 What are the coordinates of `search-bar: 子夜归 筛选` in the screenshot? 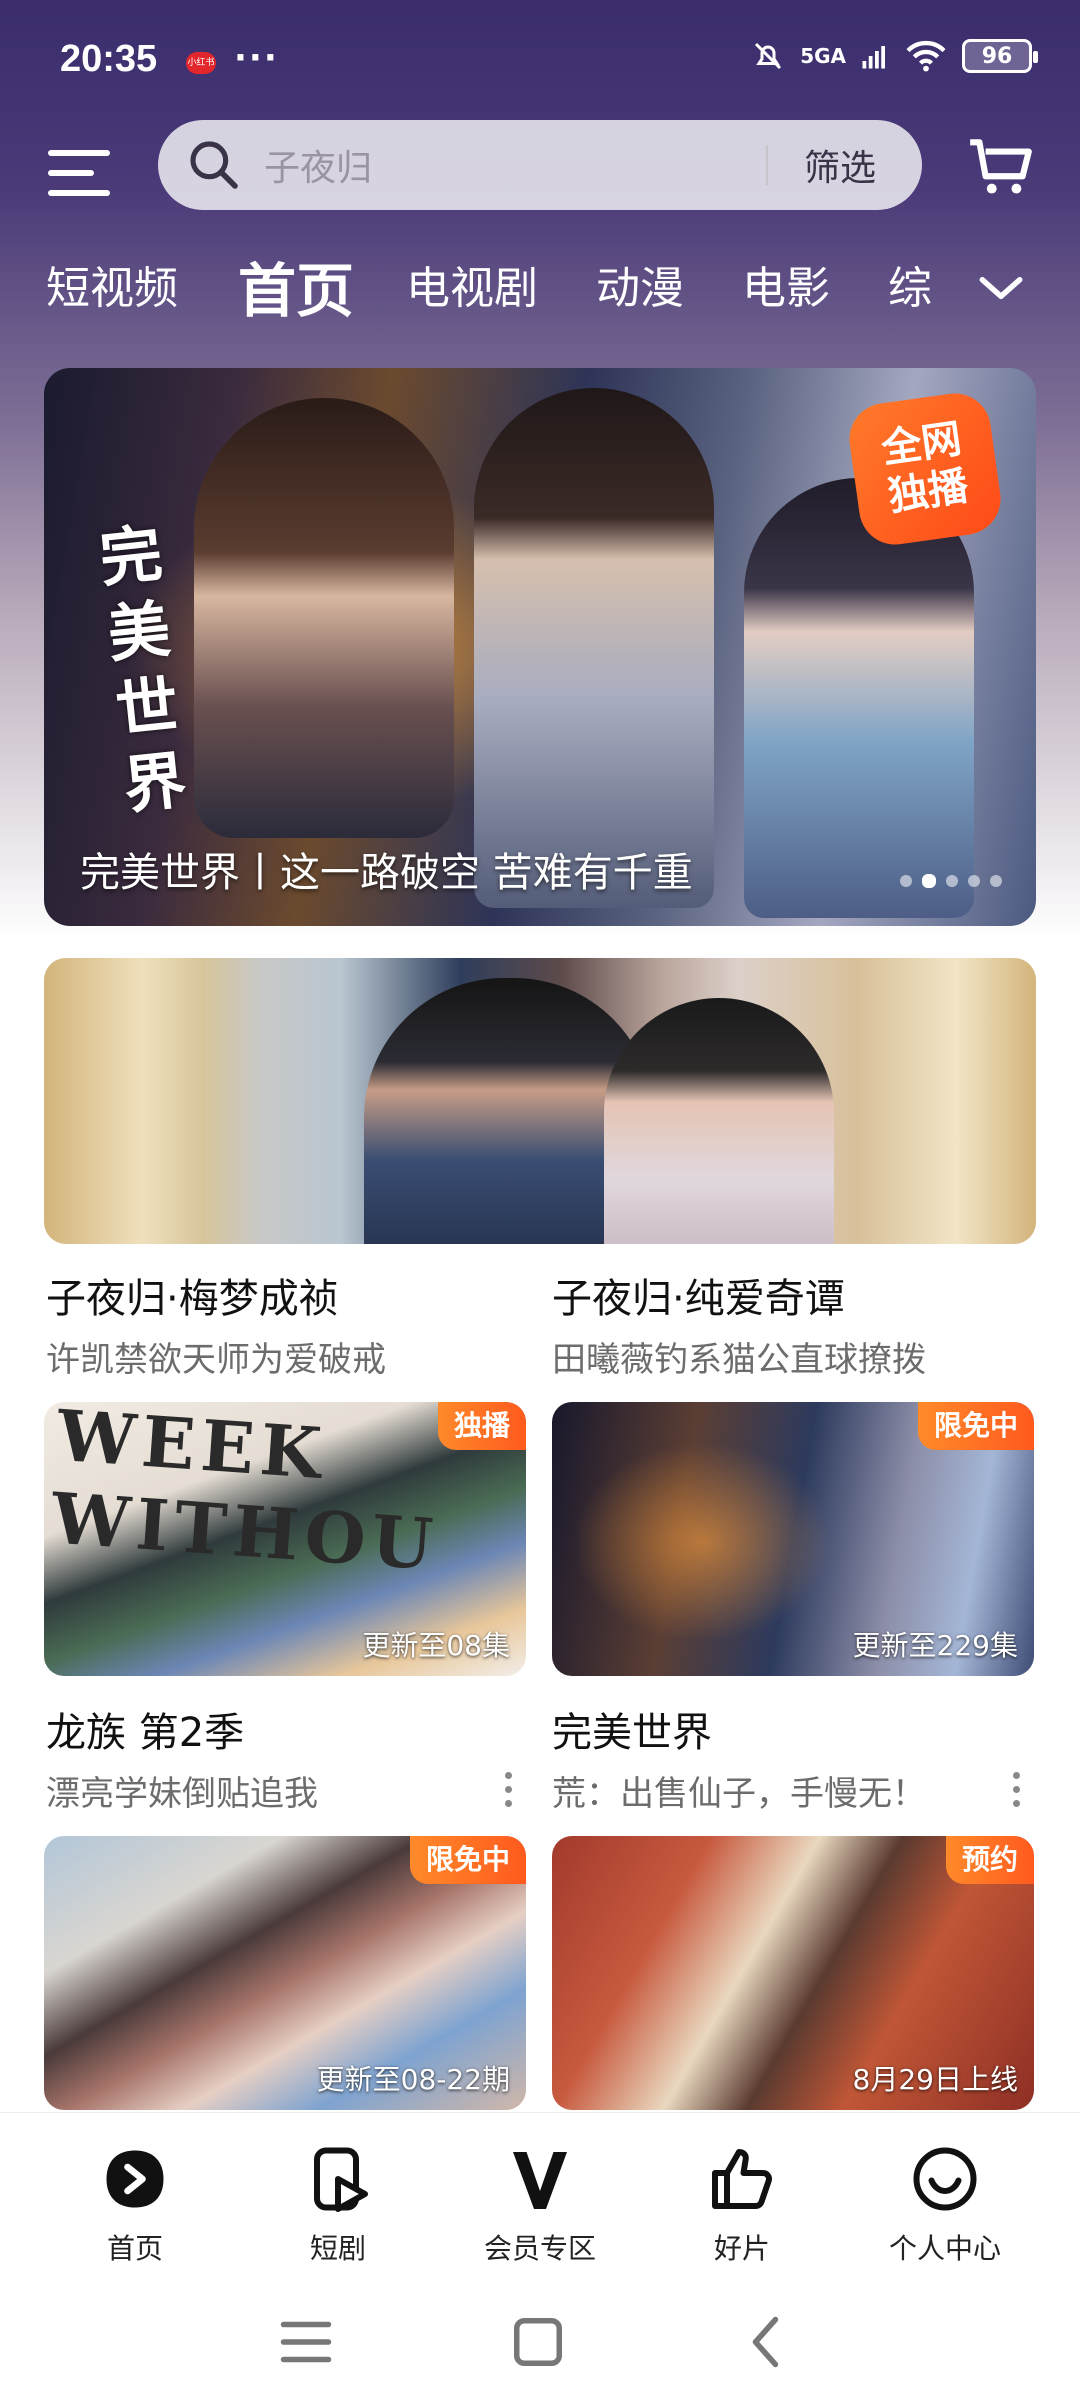 It's located at (540, 165).